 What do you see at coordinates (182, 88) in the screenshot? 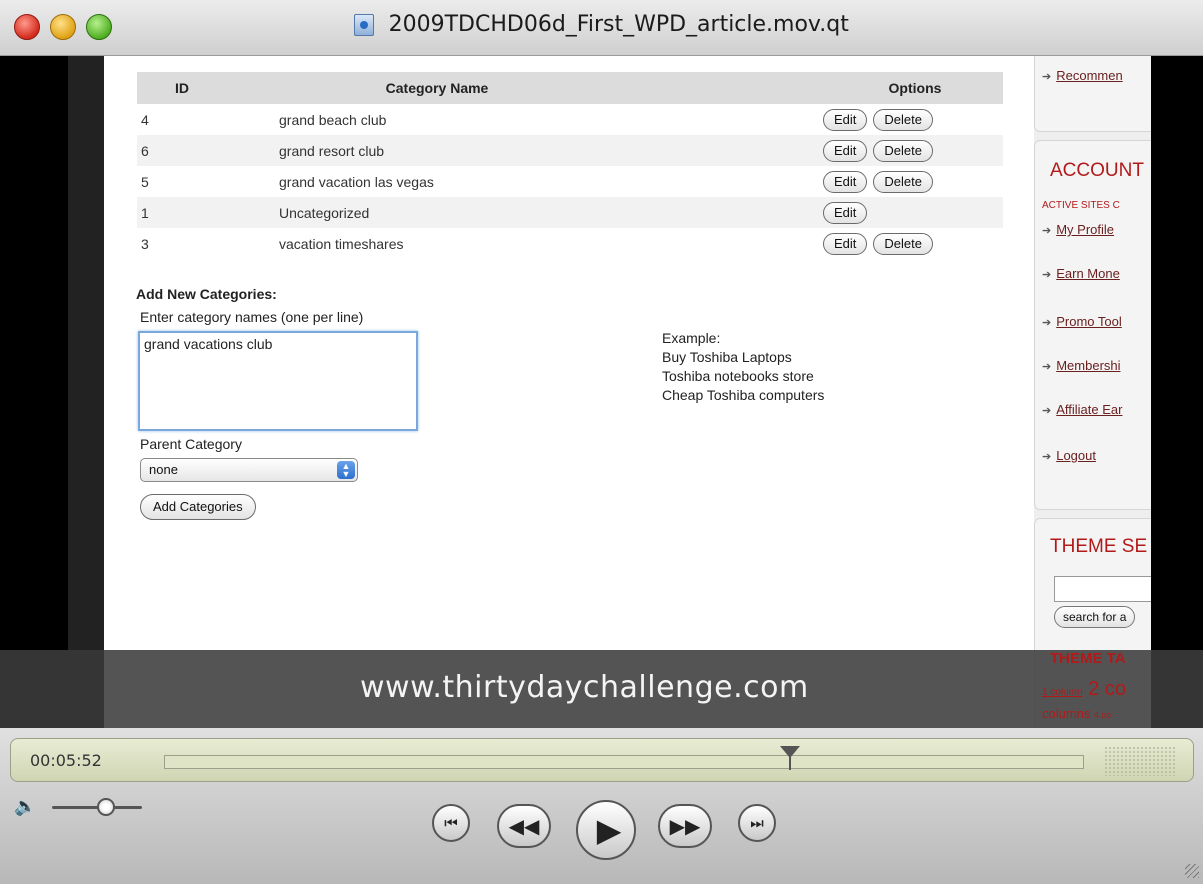
I see `header-id: ID` at bounding box center [182, 88].